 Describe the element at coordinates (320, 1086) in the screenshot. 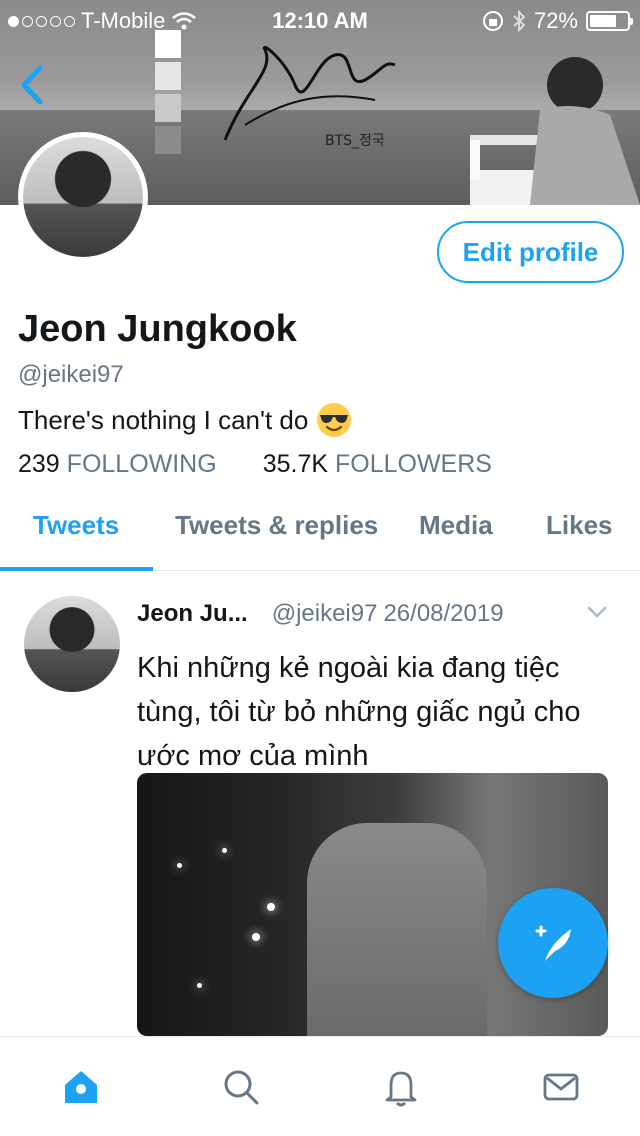

I see `bottom-tab-bar` at that location.